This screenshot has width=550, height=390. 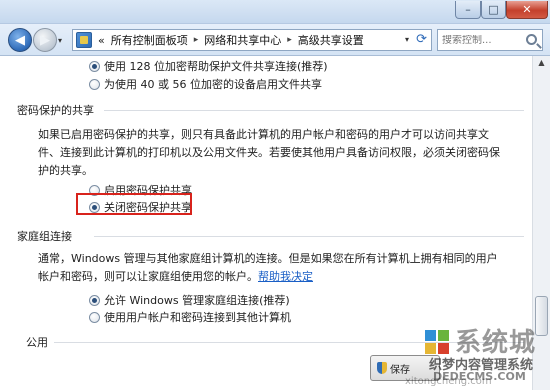 I want to click on address-prefix: «, so click(x=101, y=40).